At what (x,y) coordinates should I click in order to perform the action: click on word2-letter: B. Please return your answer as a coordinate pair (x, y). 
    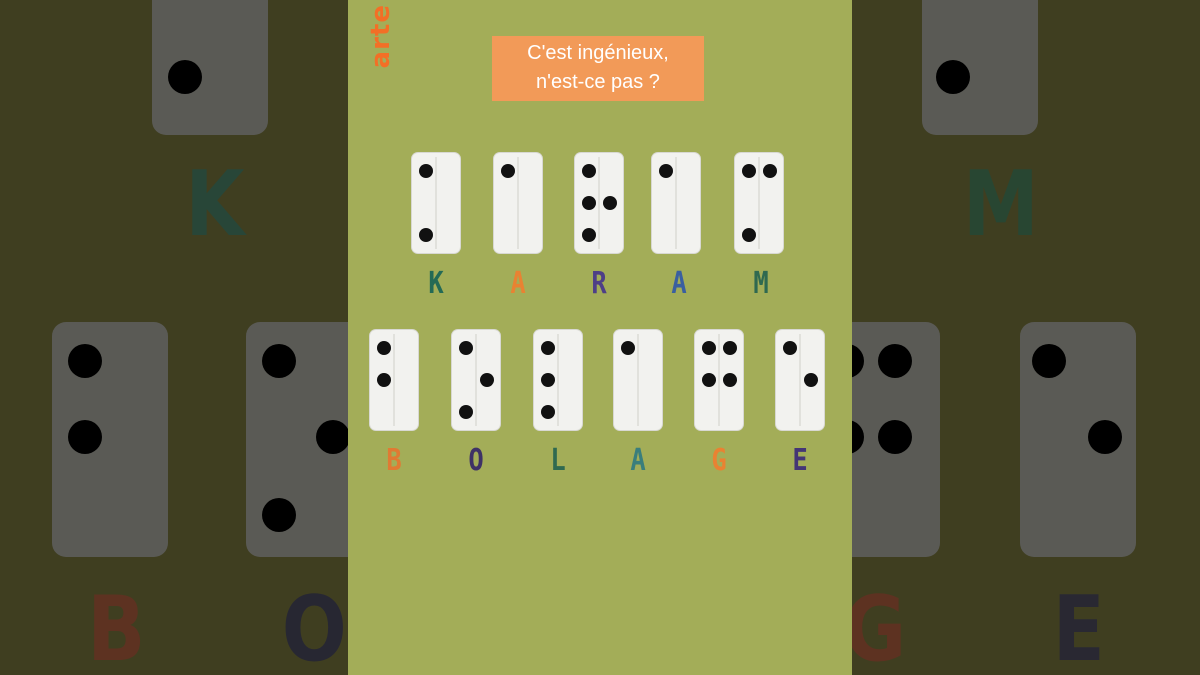
    Looking at the image, I should click on (394, 460).